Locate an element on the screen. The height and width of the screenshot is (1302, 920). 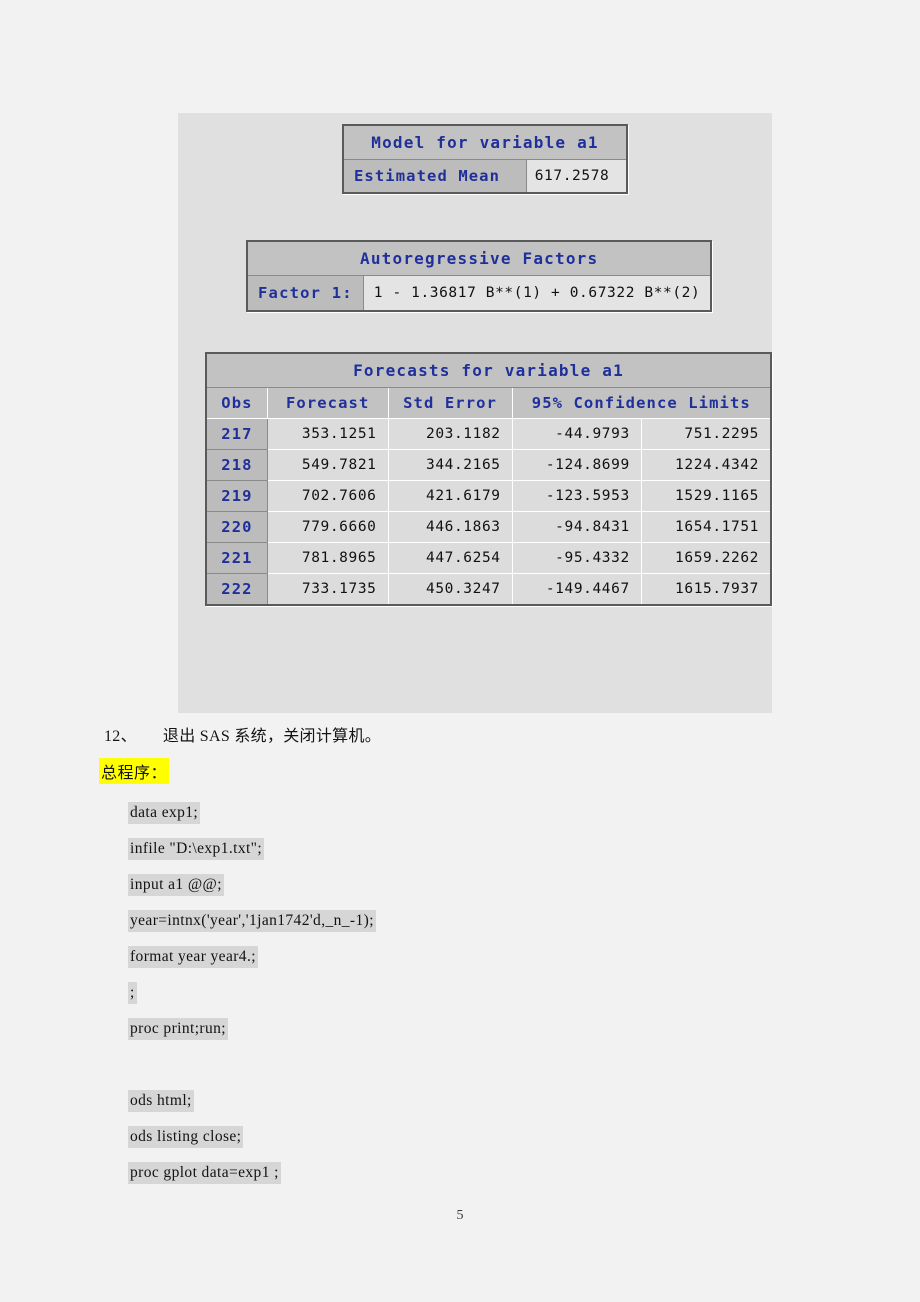
cell-forecast: 733.1735 is located at coordinates (327, 589).